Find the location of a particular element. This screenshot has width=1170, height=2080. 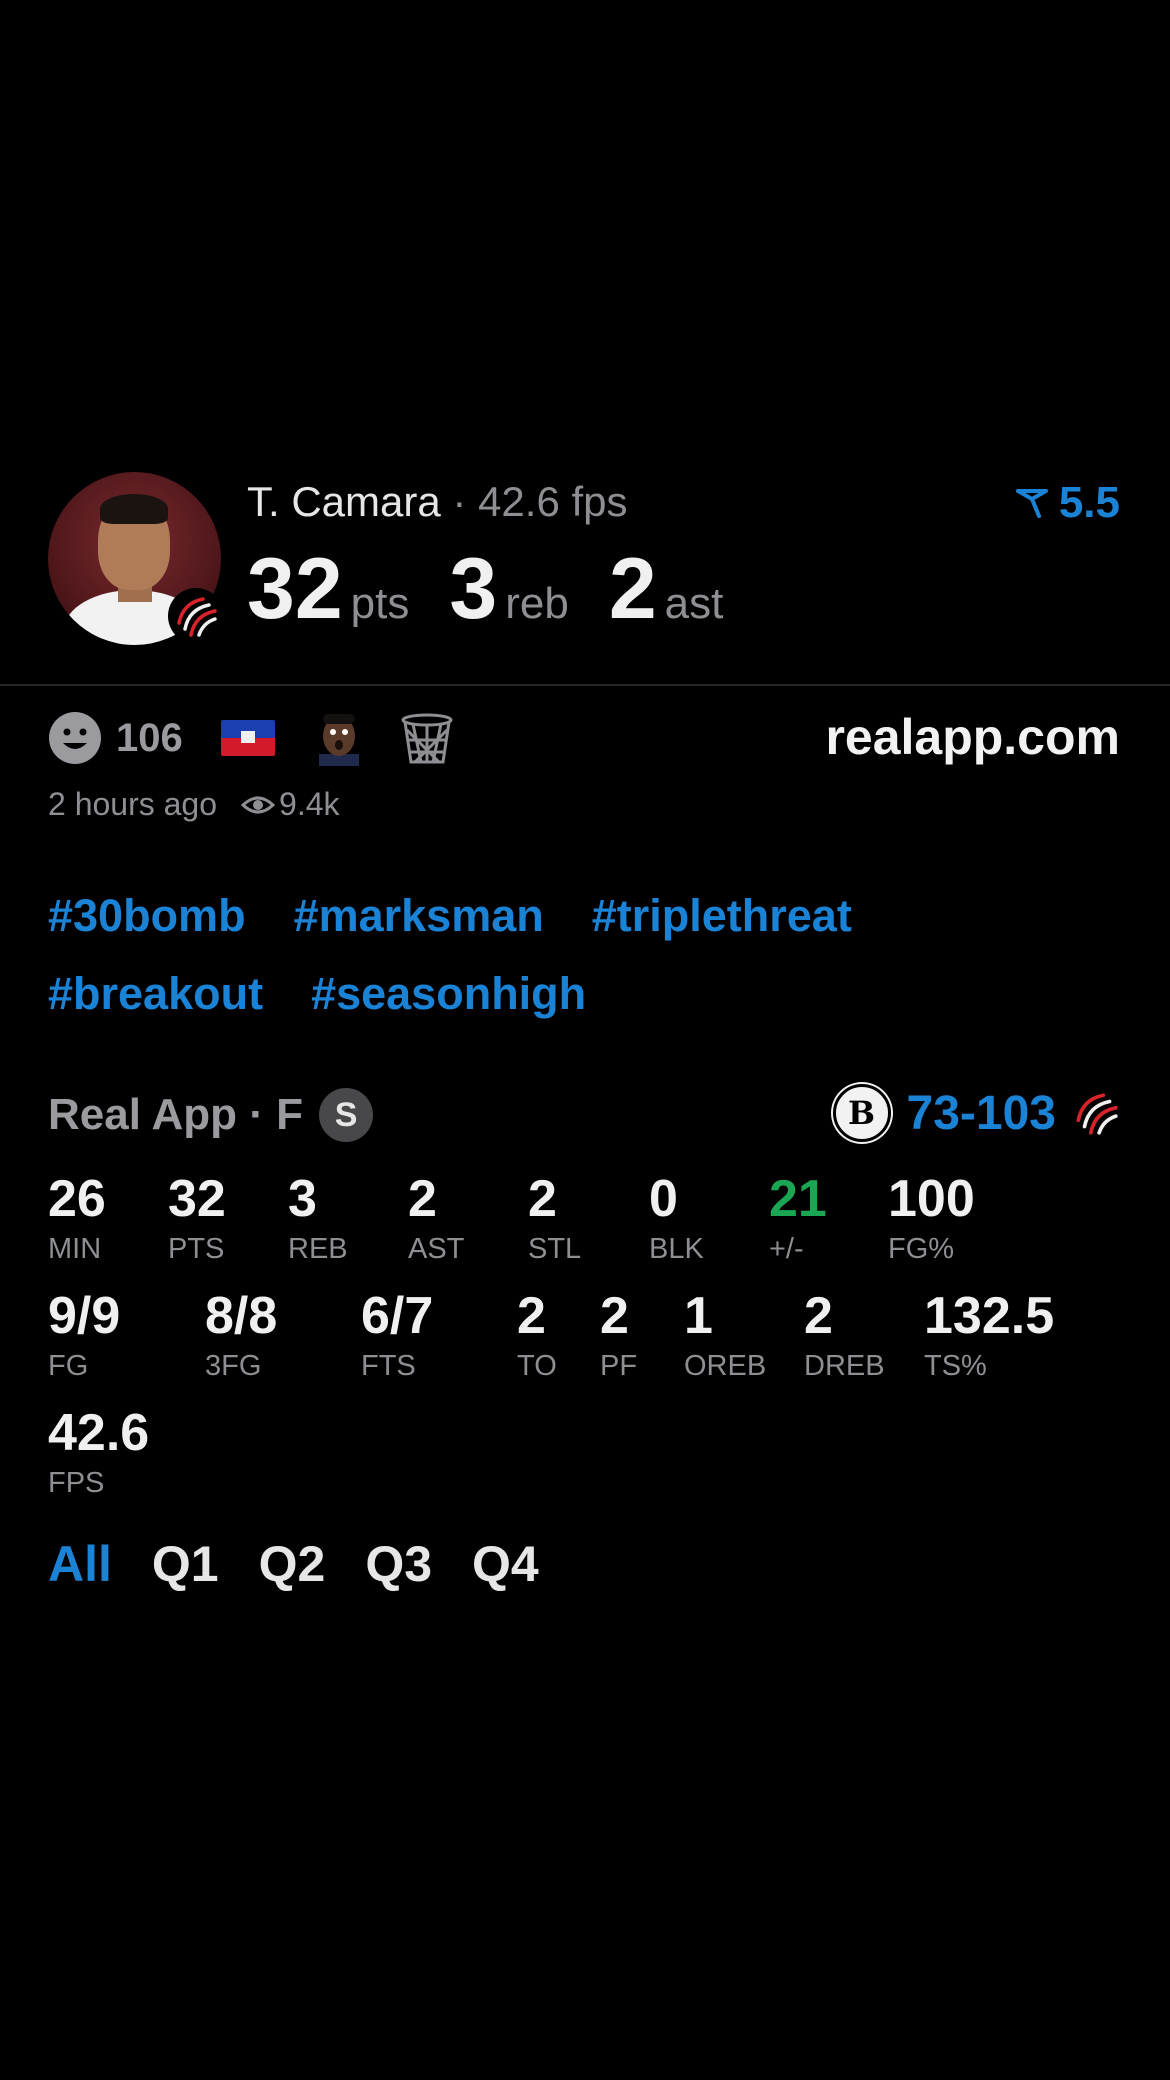

stat-cell: 8/8 3FG is located at coordinates (241, 1335).